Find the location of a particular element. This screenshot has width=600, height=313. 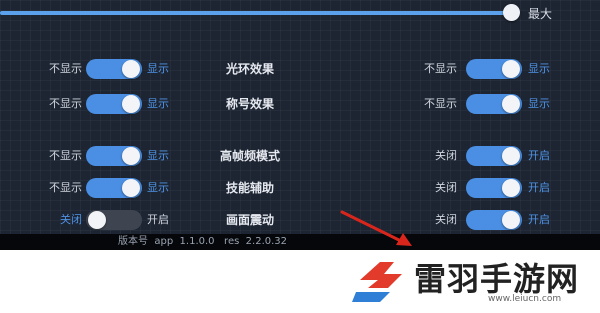

brand-logo-icon is located at coordinates (377, 282).